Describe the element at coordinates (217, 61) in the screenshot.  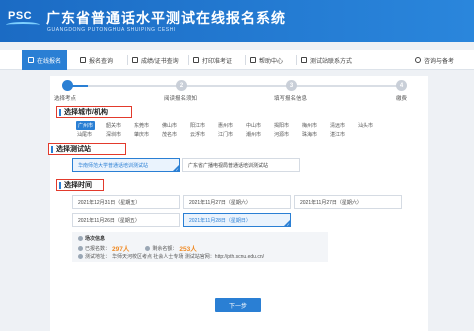
I see `nav-label: 打印准考证` at that location.